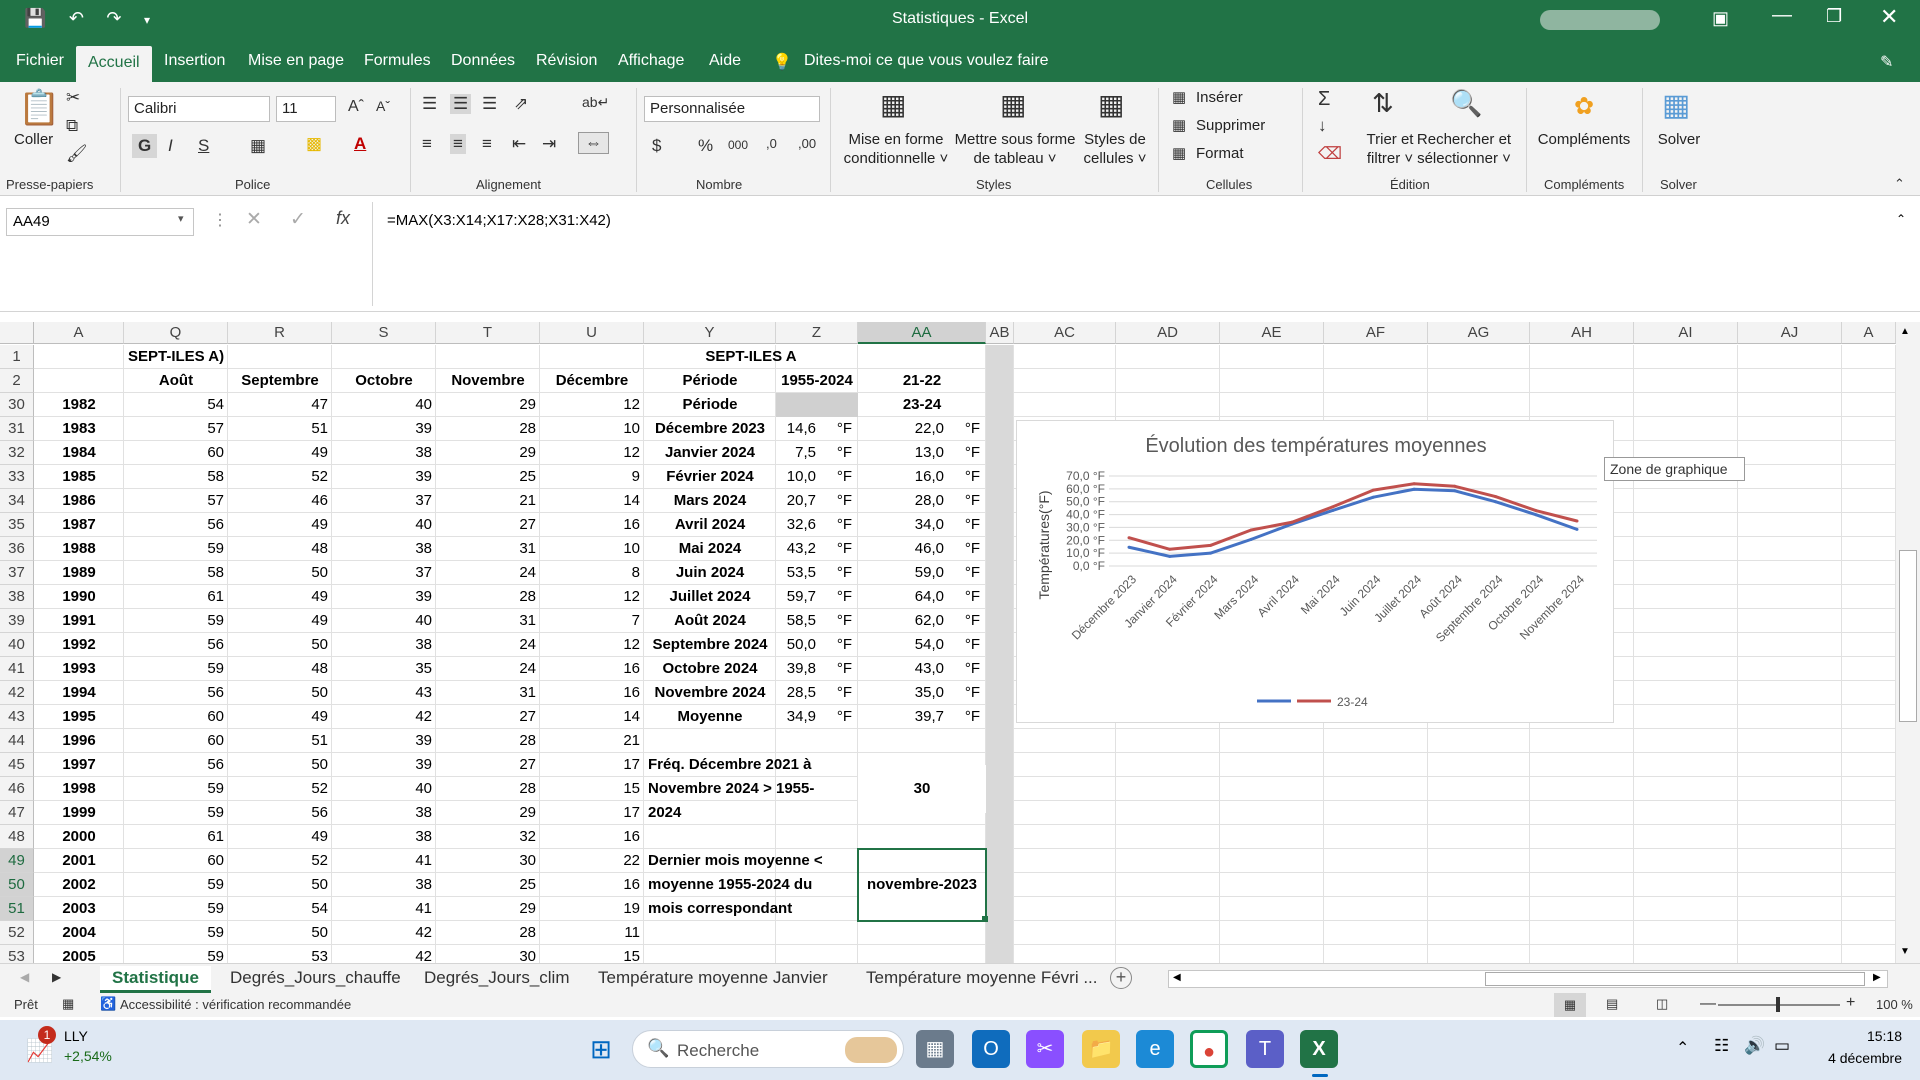 The height and width of the screenshot is (1080, 1920). What do you see at coordinates (17, 933) in the screenshot?
I see `row-header: 52` at bounding box center [17, 933].